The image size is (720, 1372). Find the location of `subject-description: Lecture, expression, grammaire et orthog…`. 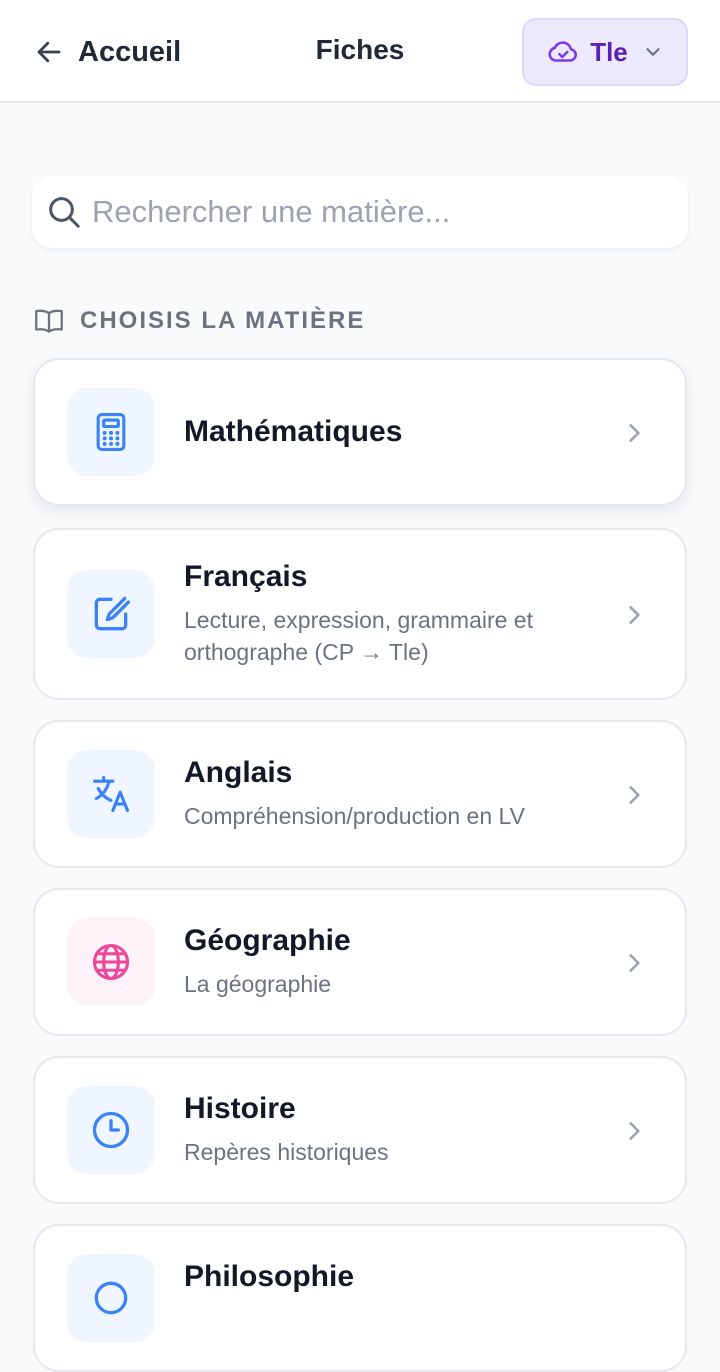

subject-description: Lecture, expression, grammaire et orthog… is located at coordinates (358, 636).